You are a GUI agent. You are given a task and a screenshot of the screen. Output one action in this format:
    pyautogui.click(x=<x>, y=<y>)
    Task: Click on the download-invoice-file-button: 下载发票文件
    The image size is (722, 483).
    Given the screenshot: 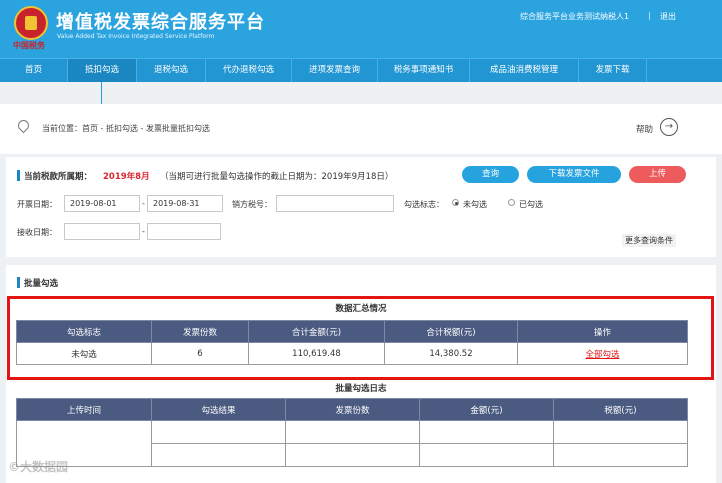 What is the action you would take?
    pyautogui.click(x=574, y=174)
    